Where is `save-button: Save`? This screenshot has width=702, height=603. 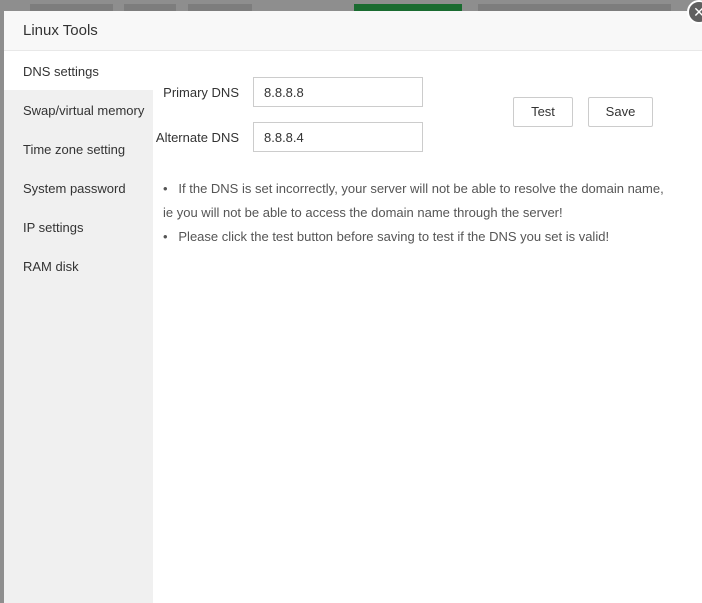
save-button: Save is located at coordinates (620, 112).